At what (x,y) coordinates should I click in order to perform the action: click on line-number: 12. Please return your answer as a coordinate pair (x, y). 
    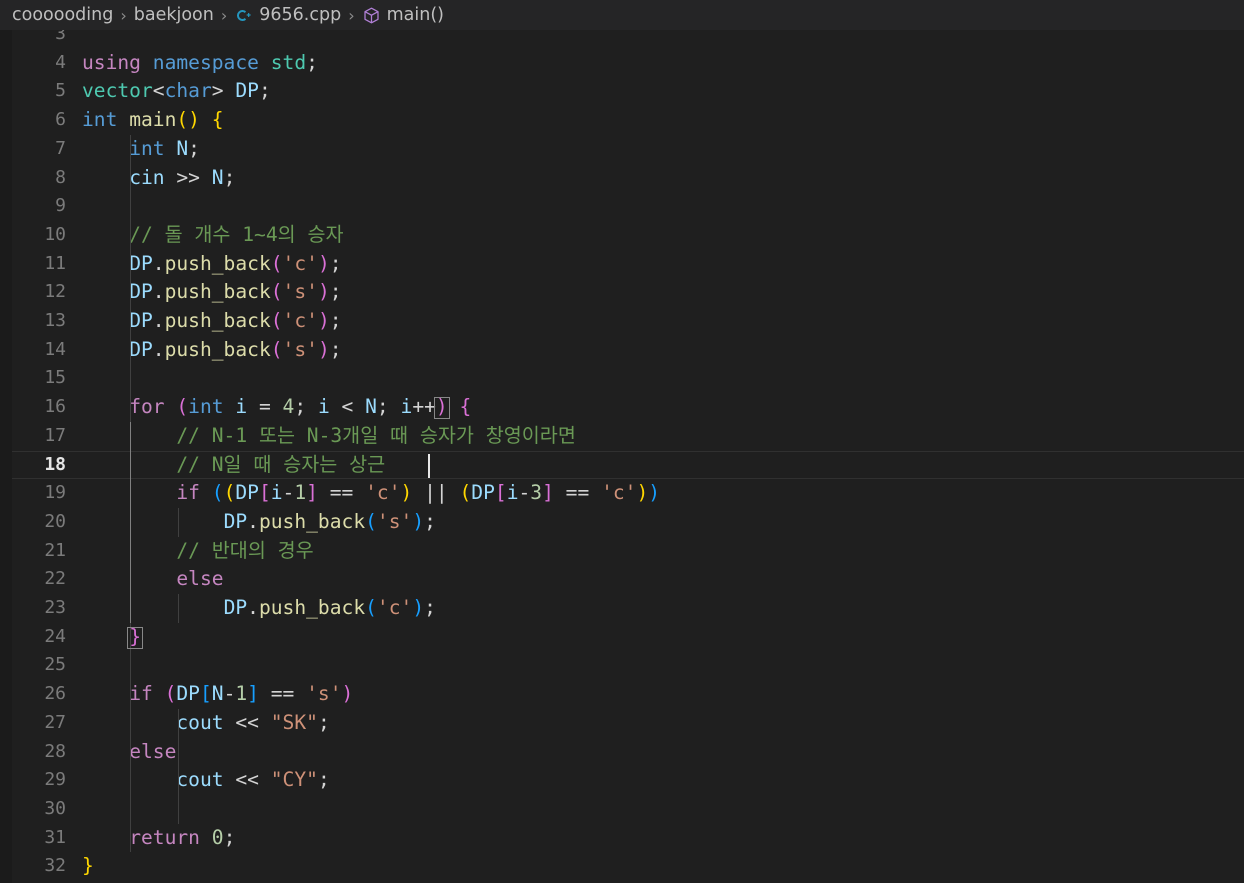
    Looking at the image, I should click on (55, 292).